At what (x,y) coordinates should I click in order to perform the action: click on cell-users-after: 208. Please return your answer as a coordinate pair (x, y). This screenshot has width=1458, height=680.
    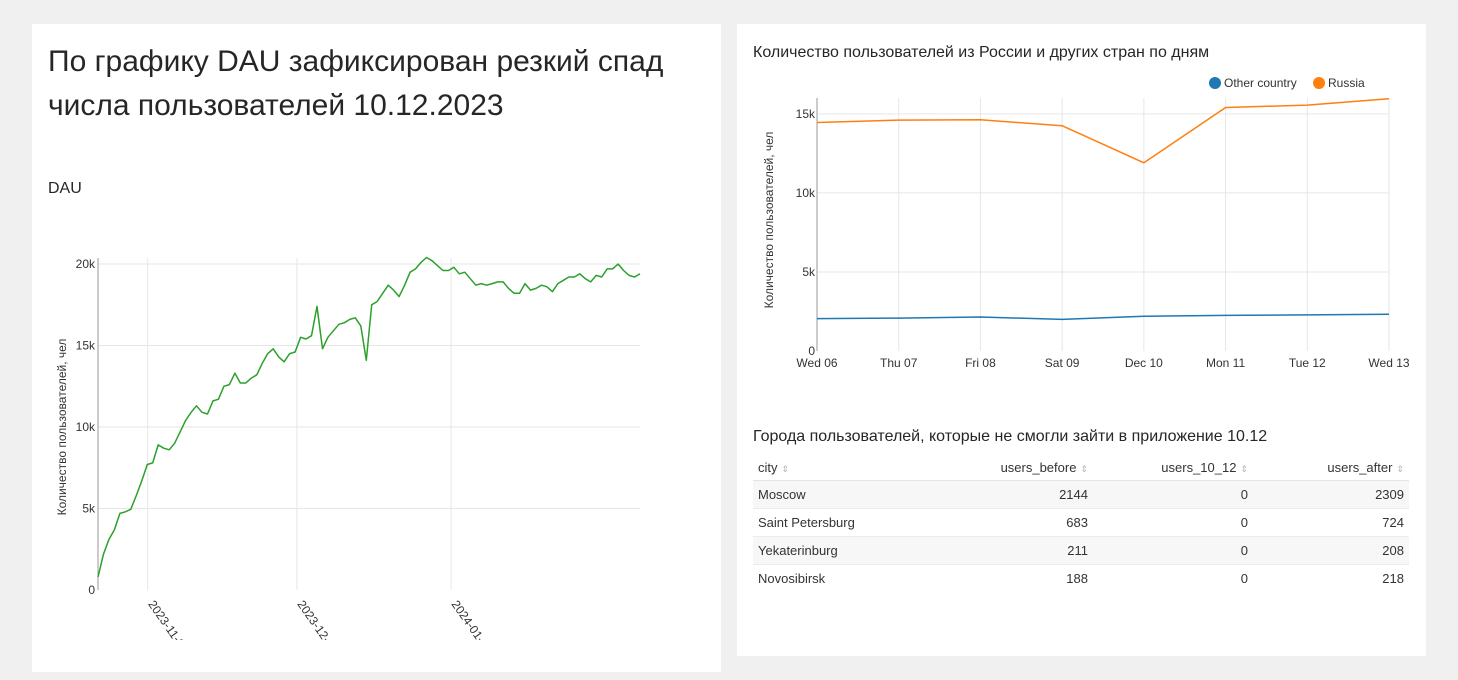
    Looking at the image, I should click on (1331, 550).